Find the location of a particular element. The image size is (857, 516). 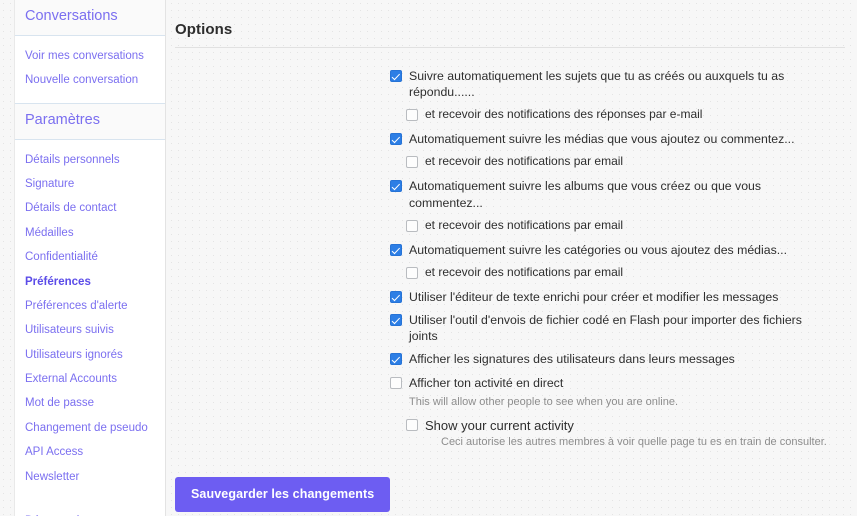

sidebar-item-newsletter: Newsletter is located at coordinates (90, 477).